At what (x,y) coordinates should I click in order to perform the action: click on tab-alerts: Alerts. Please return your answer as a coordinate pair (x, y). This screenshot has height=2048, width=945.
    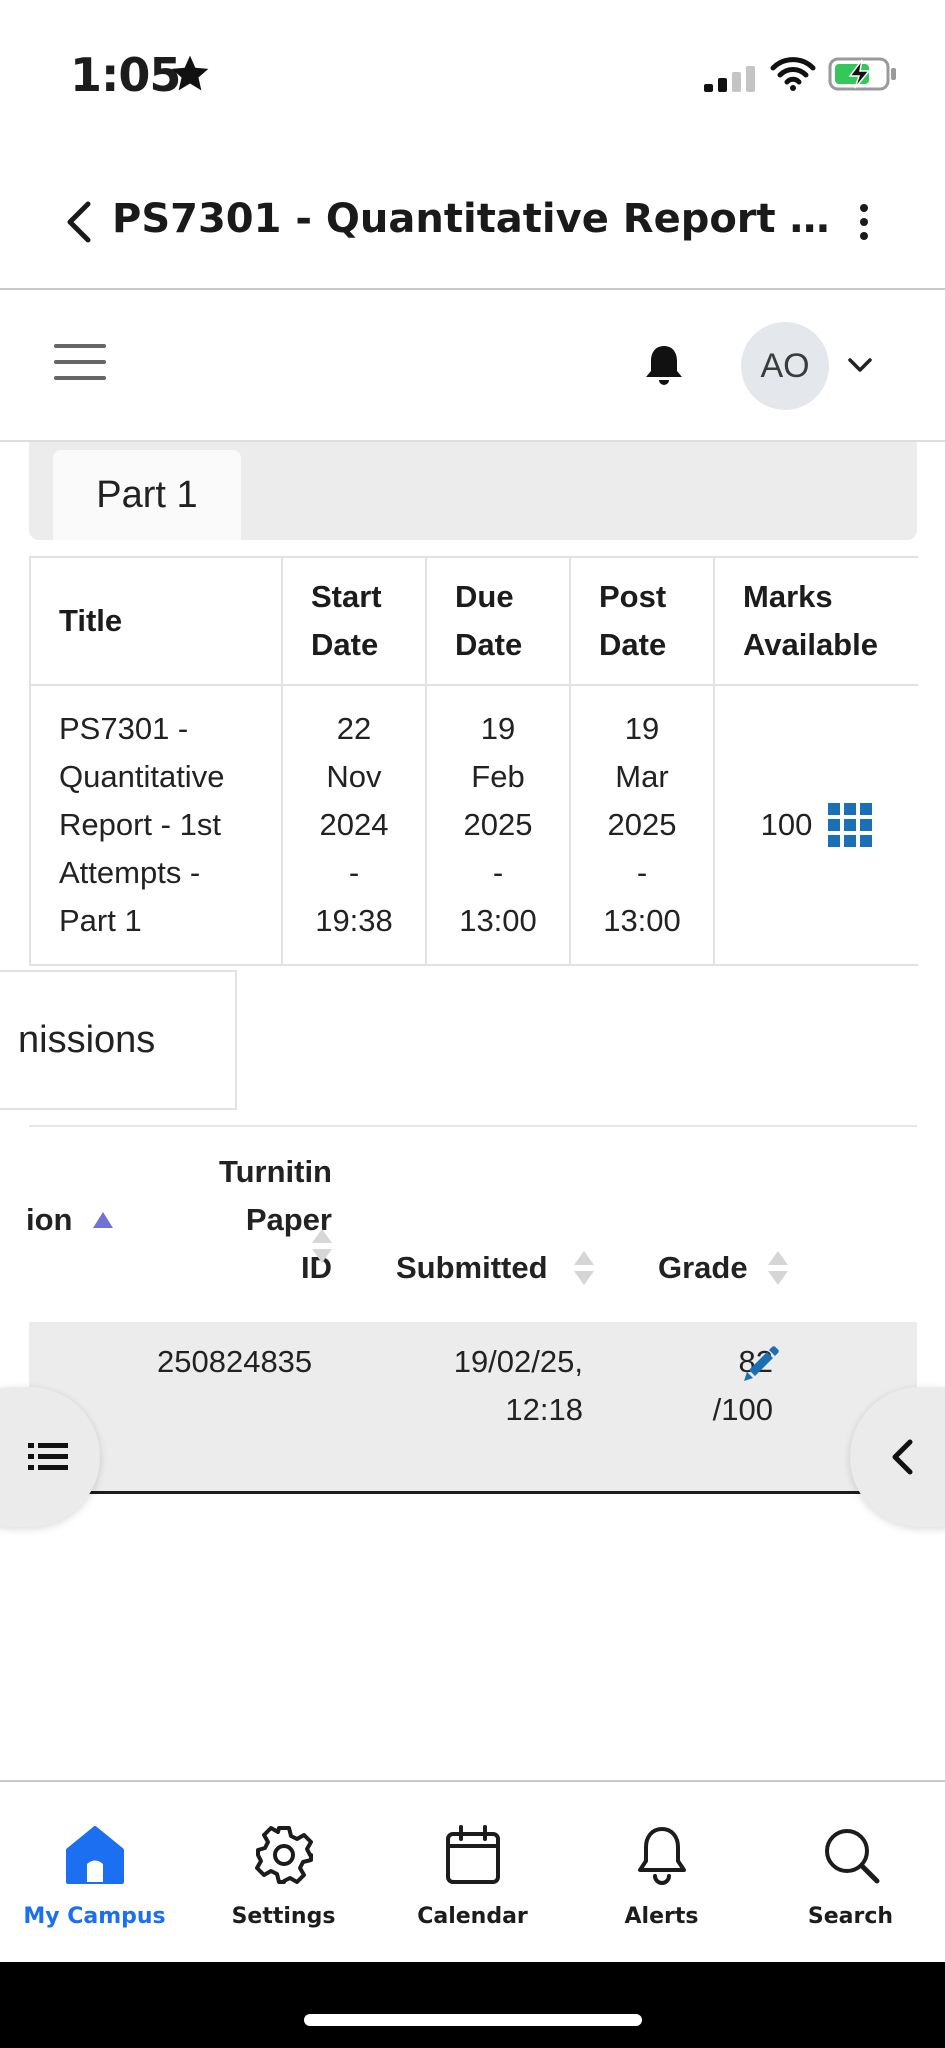
    Looking at the image, I should click on (661, 1873).